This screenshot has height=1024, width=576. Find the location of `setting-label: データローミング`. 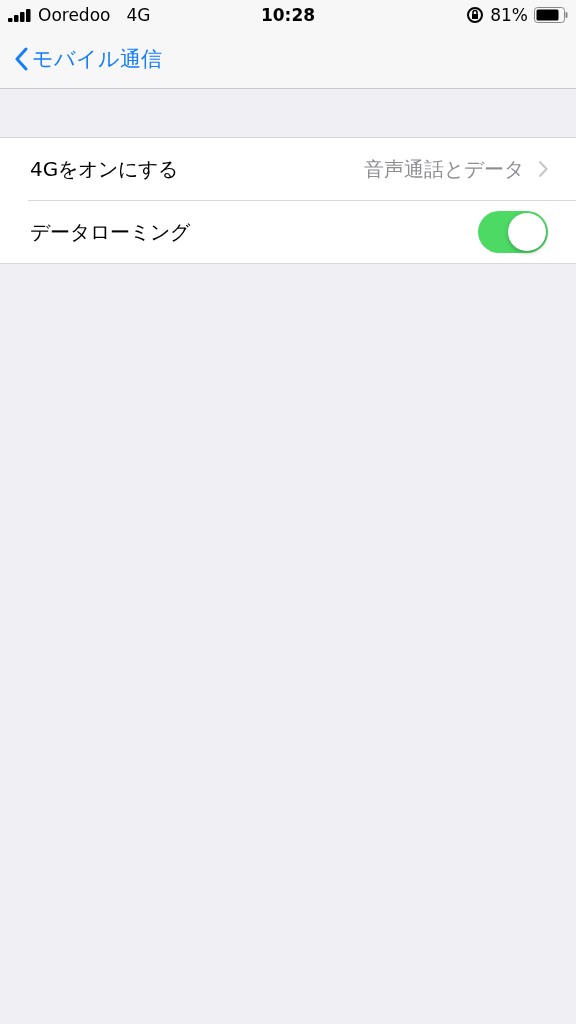

setting-label: データローミング is located at coordinates (110, 232).